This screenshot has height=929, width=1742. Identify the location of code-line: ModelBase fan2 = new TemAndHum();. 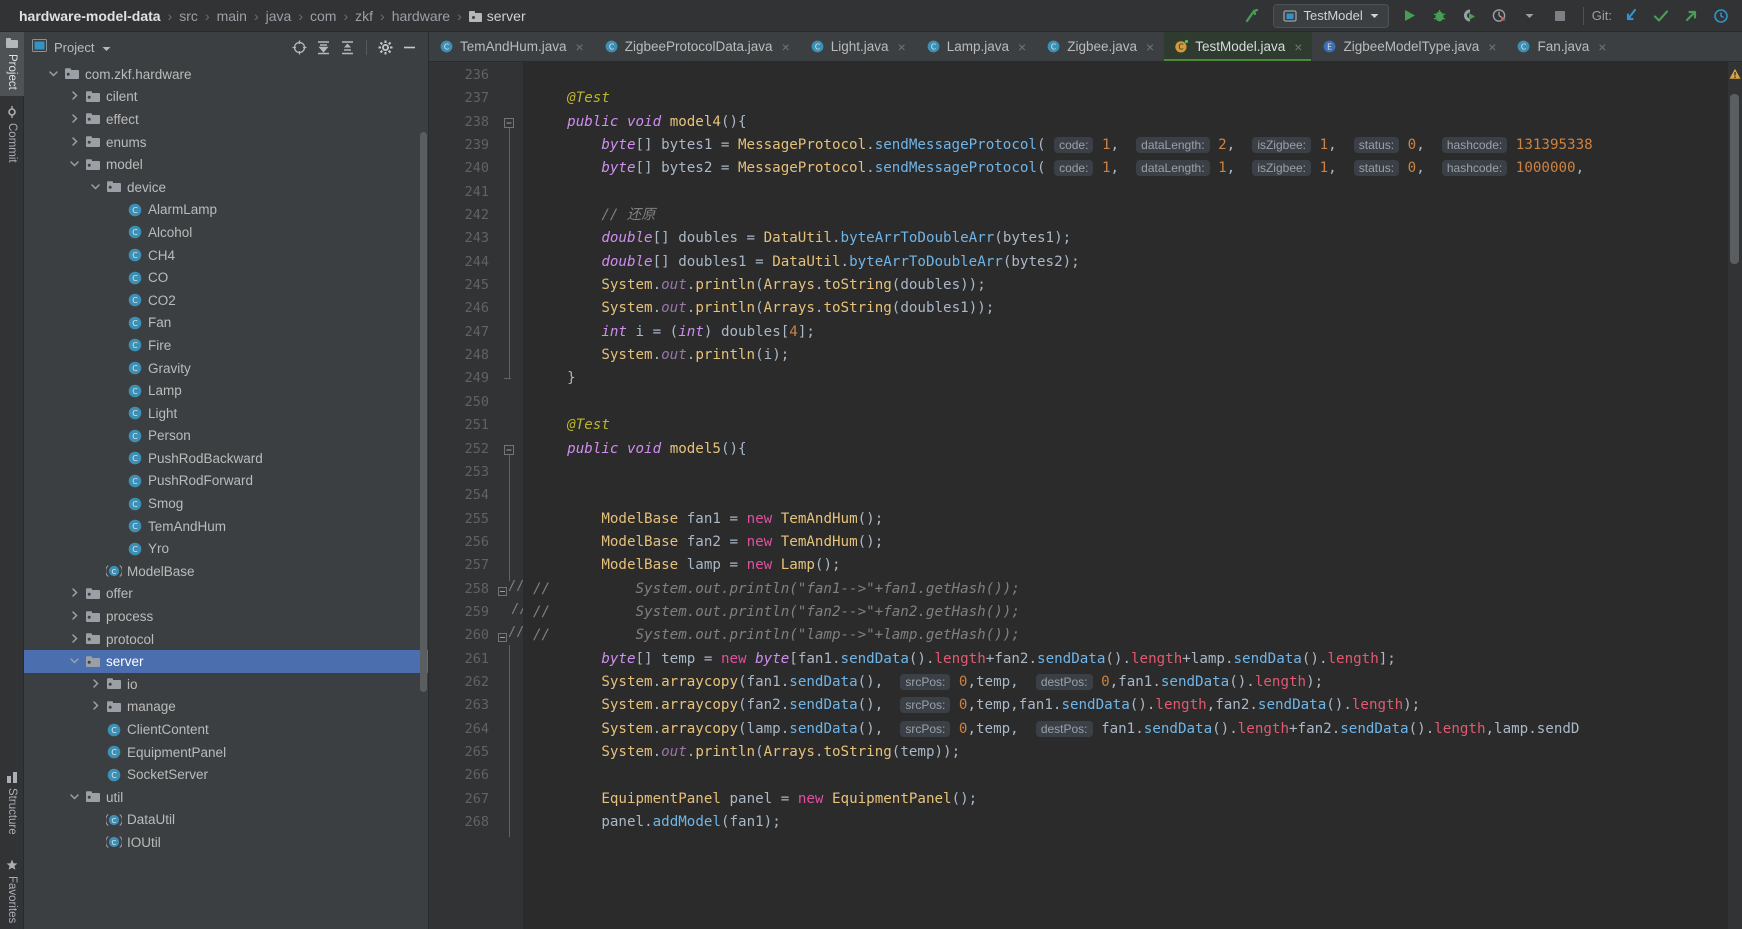
(1125, 542).